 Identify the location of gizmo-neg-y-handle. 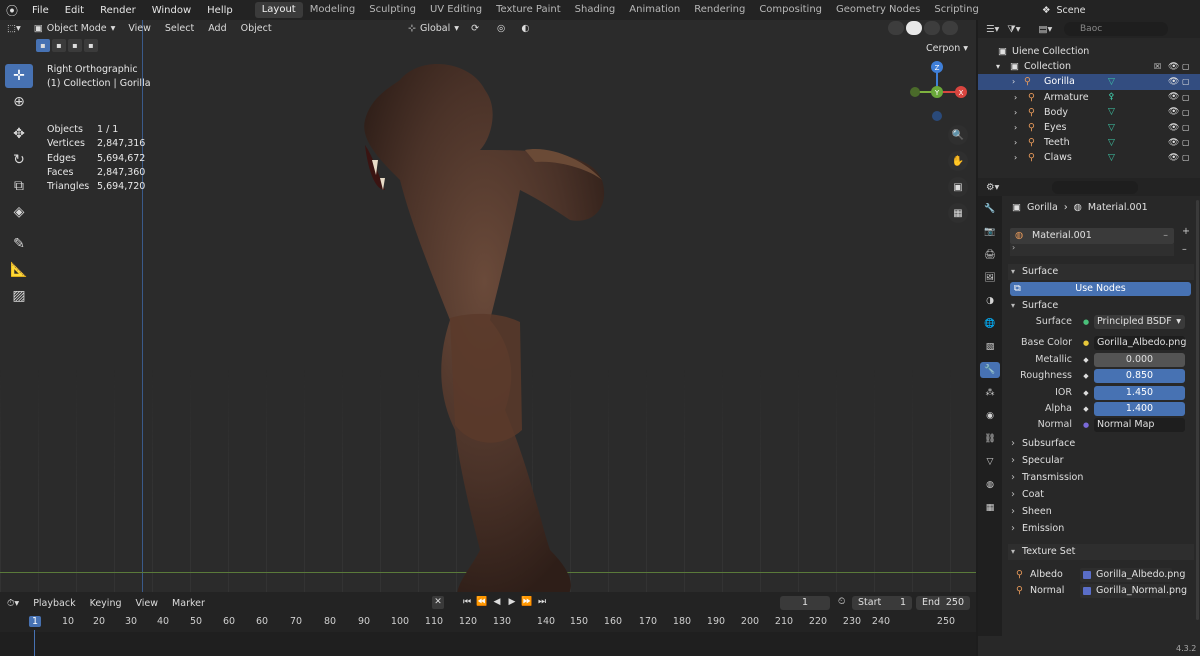
(915, 92).